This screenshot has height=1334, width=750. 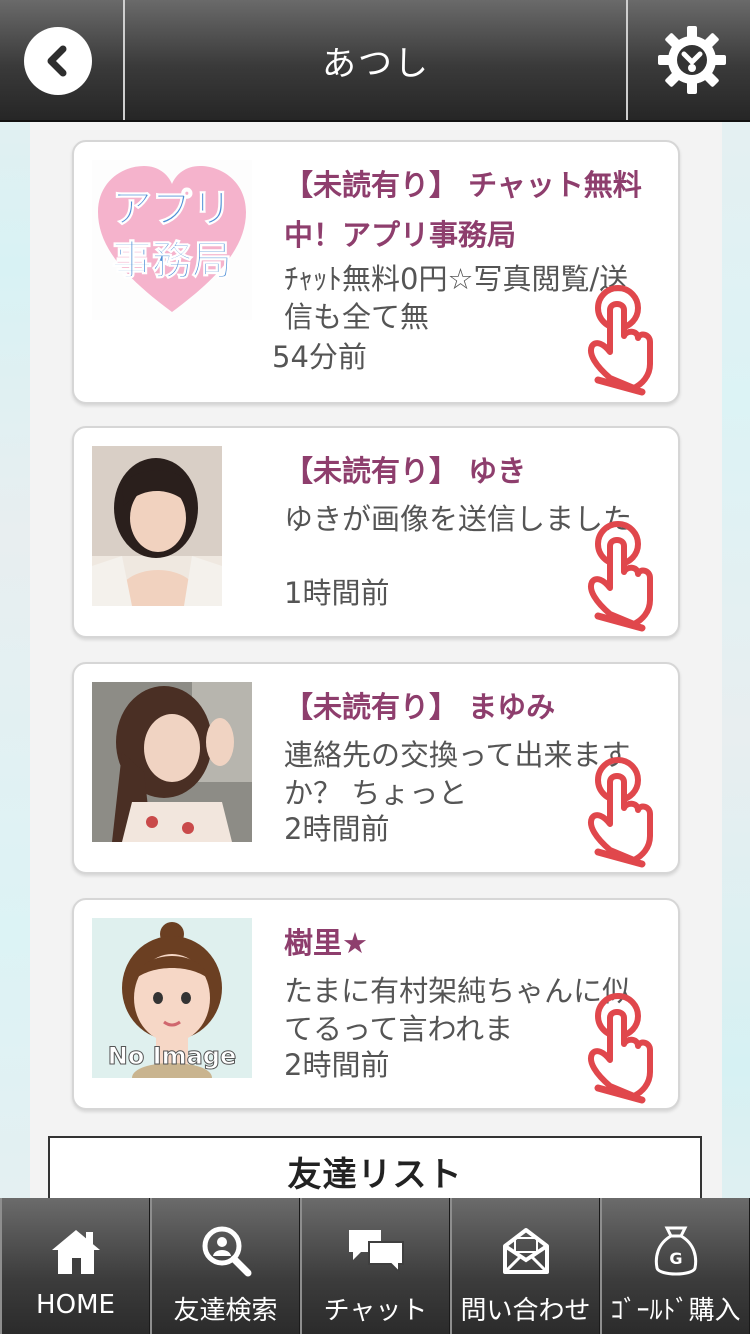 I want to click on message-card: 【未読有り】 ゆき ゆきが画像を送信しました 1時間前, so click(x=376, y=532).